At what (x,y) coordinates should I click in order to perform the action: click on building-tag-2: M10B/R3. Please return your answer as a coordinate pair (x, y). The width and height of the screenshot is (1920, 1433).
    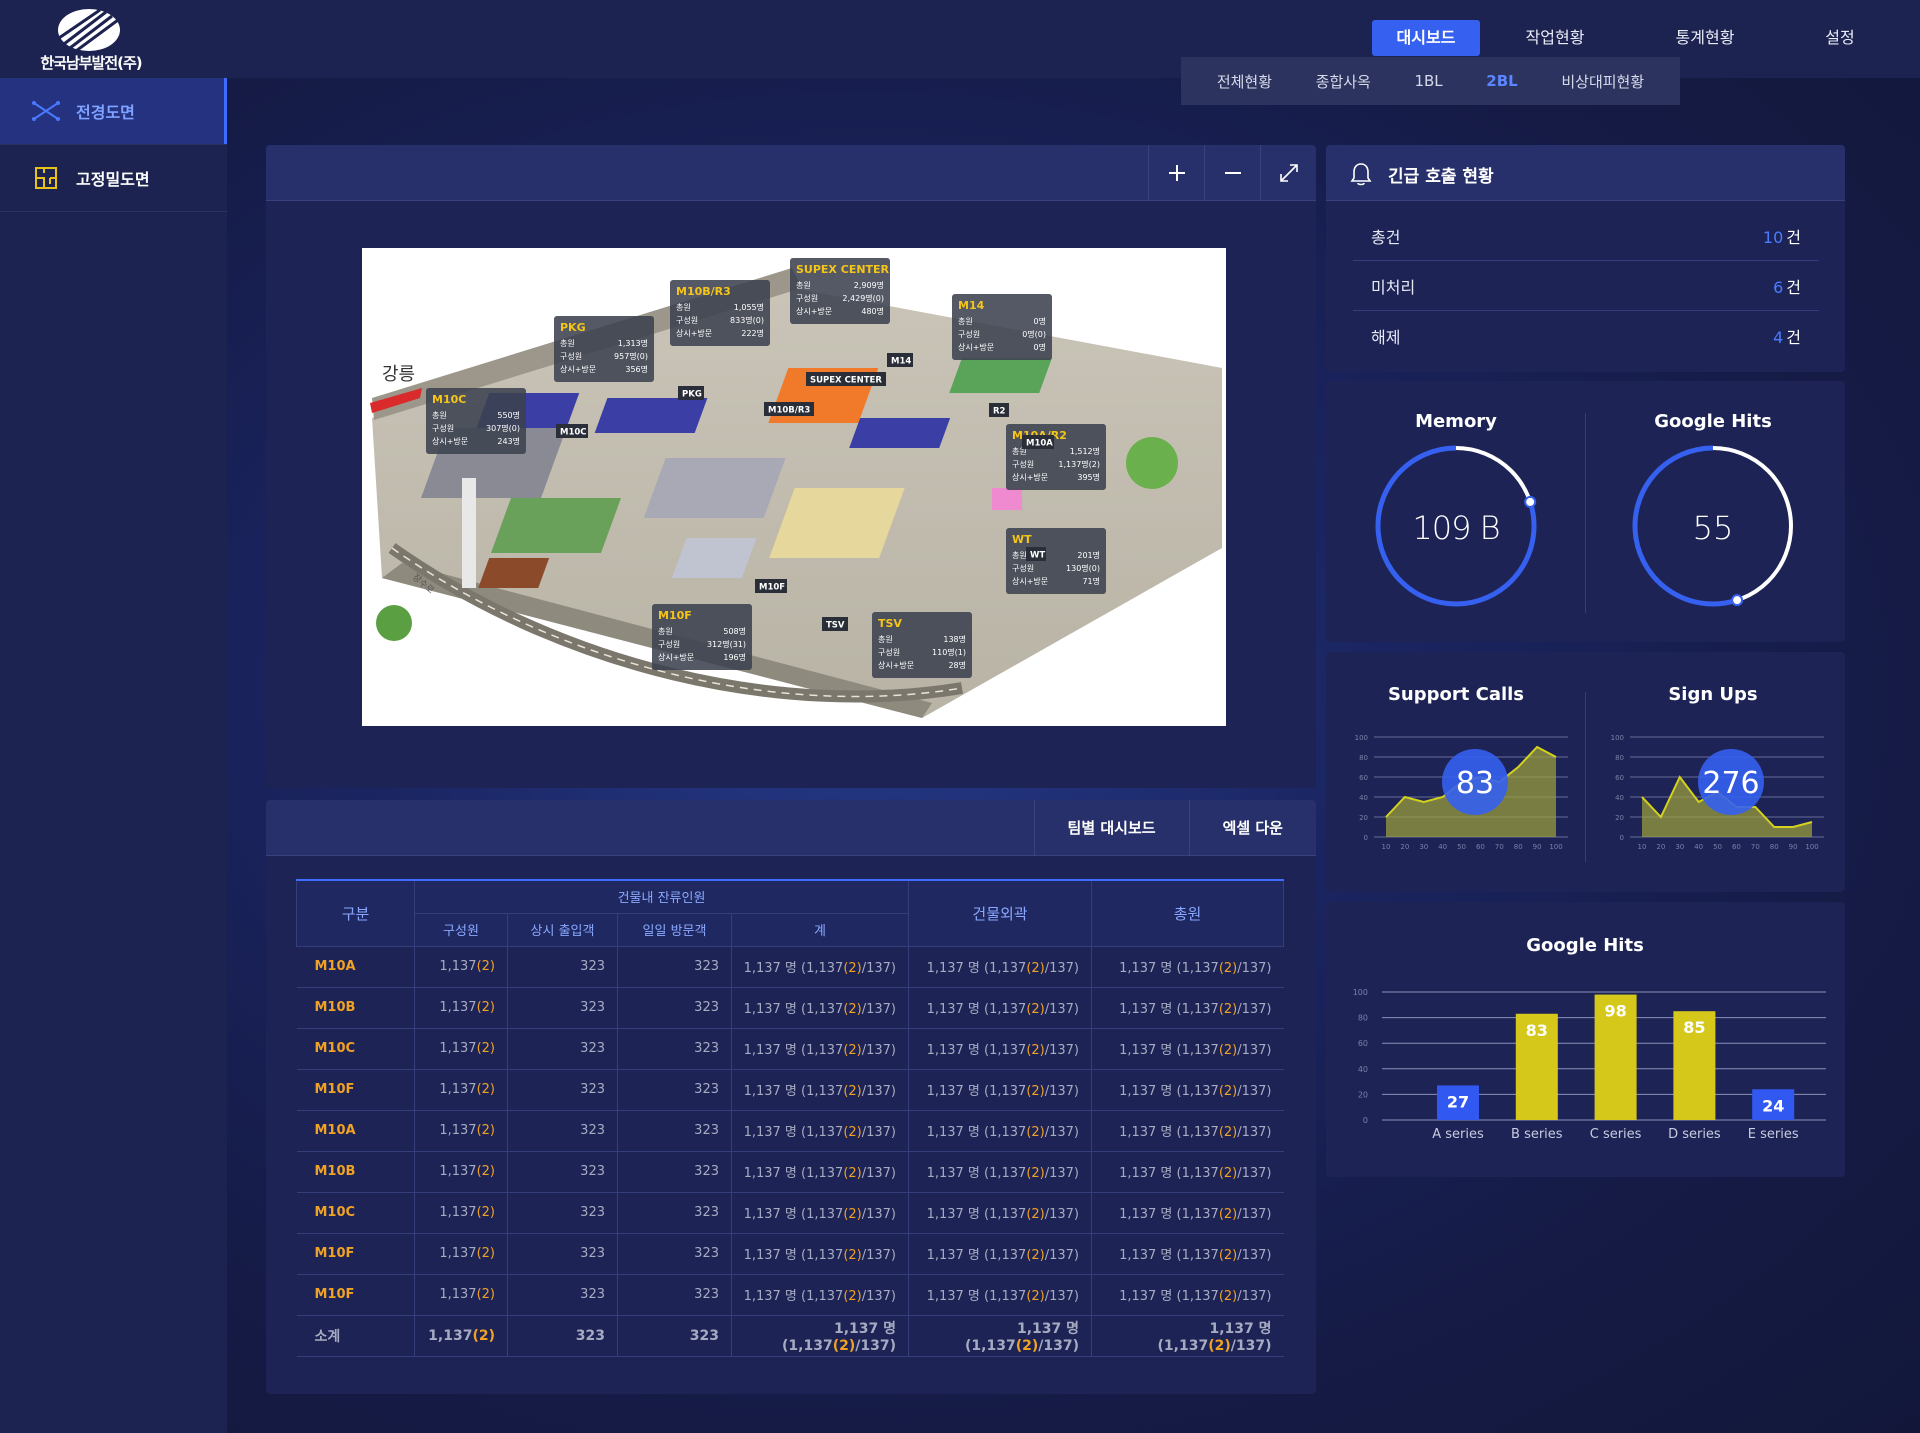
    Looking at the image, I should click on (789, 409).